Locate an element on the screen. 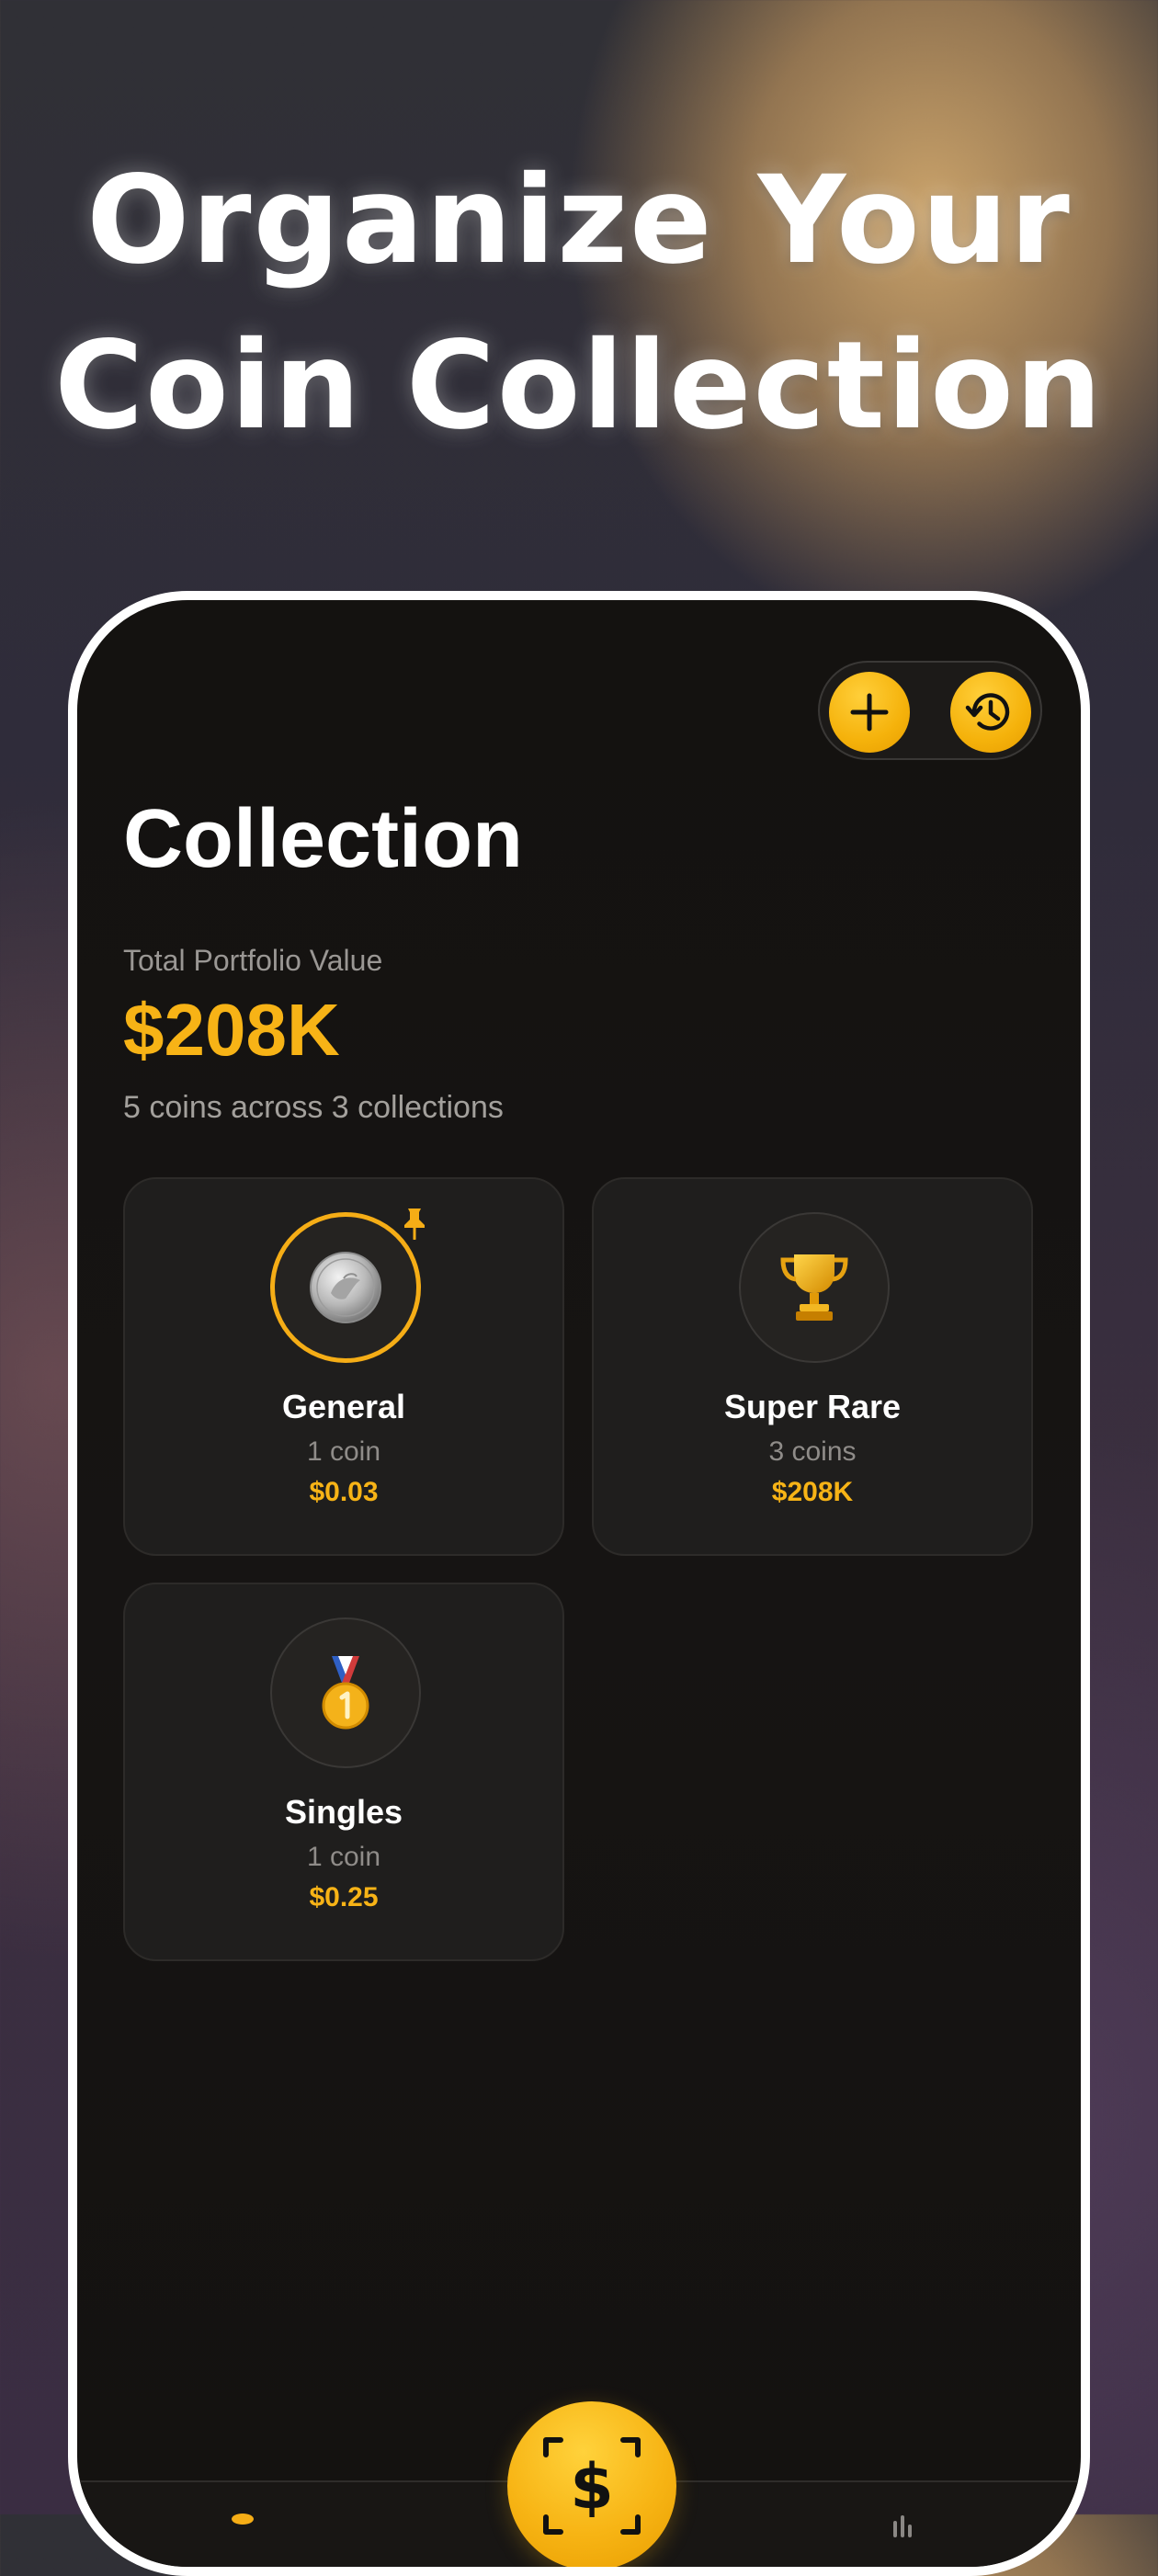 This screenshot has width=1158, height=2576. collection-card-general: General 1 coin $0.03 is located at coordinates (344, 1366).